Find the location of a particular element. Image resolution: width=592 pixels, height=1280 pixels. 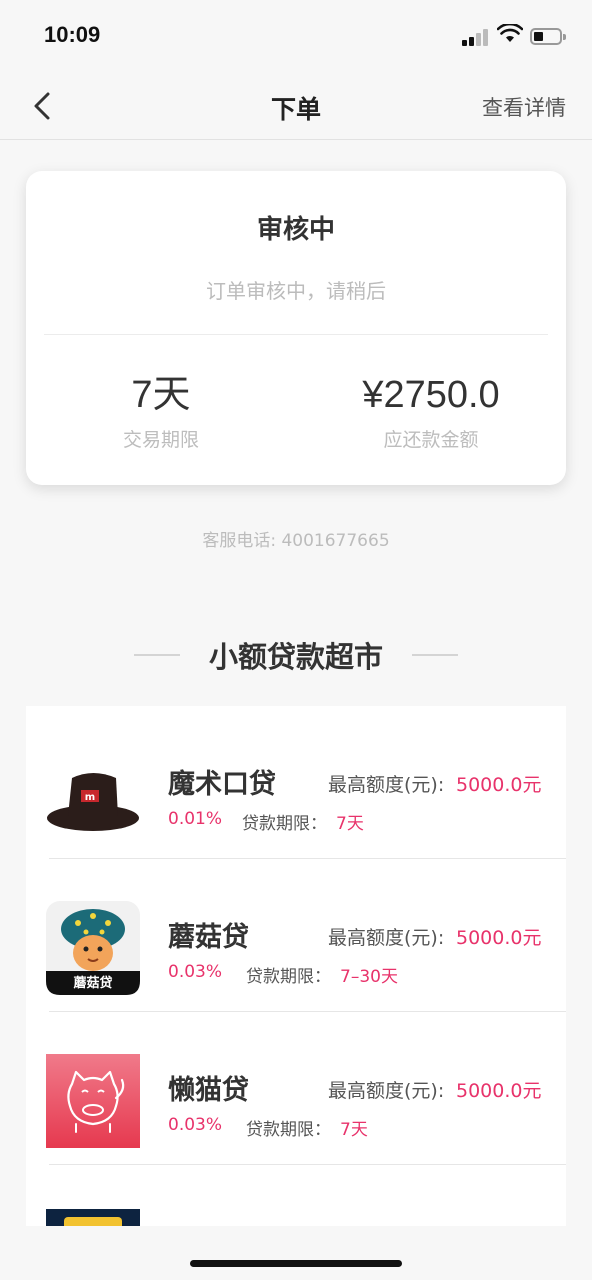

home-indicator is located at coordinates (296, 1263).